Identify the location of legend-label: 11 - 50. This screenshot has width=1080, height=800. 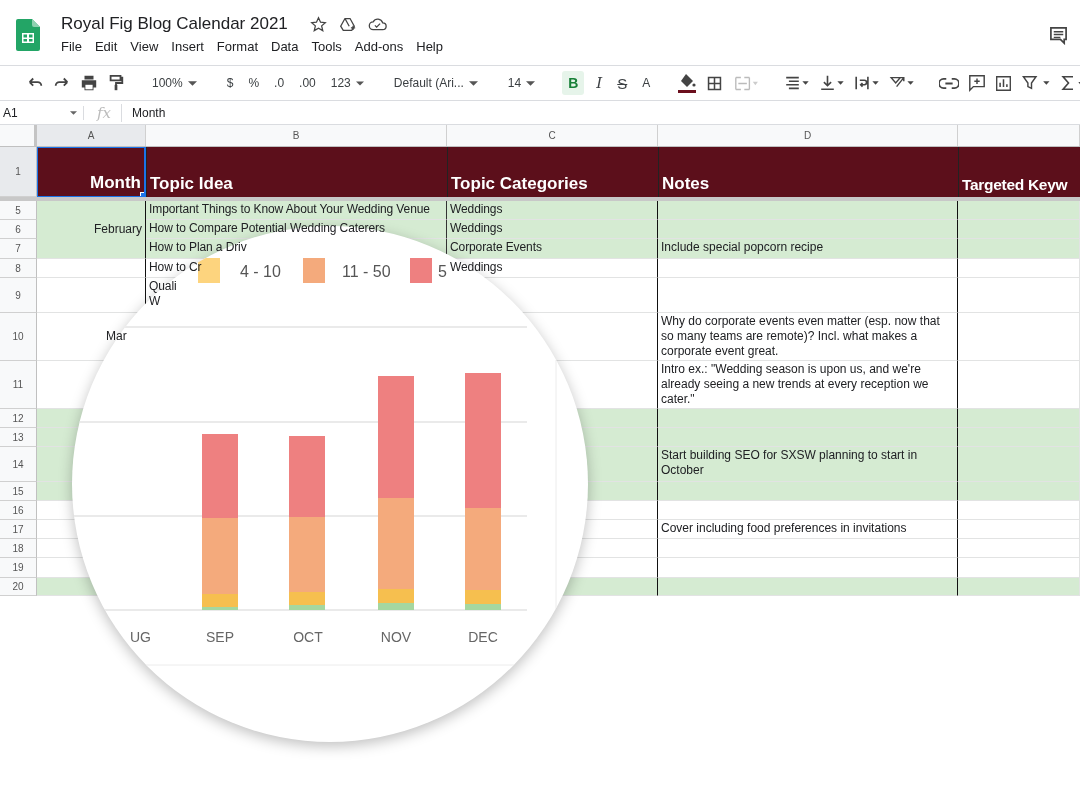
(366, 271).